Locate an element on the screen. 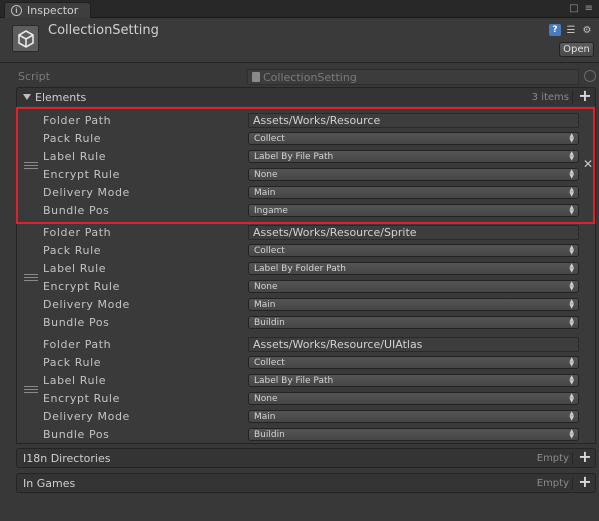  dropdown-value: Buildin is located at coordinates (269, 322).